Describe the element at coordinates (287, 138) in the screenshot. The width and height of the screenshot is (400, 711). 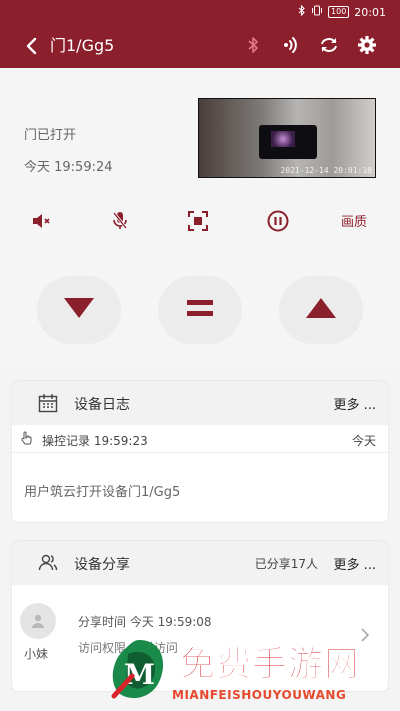
I see `live-video-preview: 2021-12-14 20:01:18` at that location.